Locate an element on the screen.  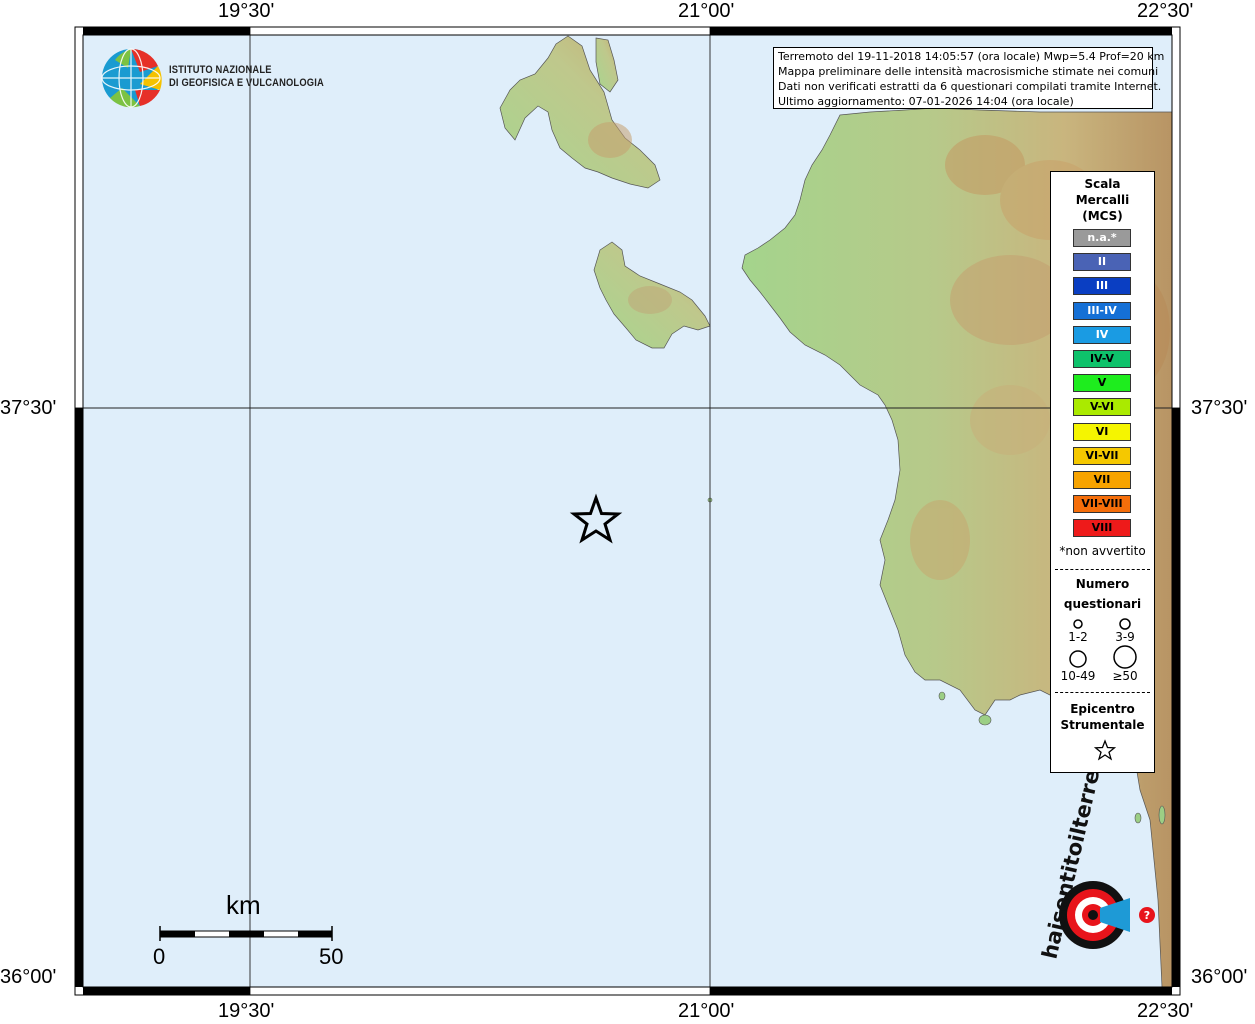
legend-swatch-vi-vii: VI-VII is located at coordinates (1102, 455).